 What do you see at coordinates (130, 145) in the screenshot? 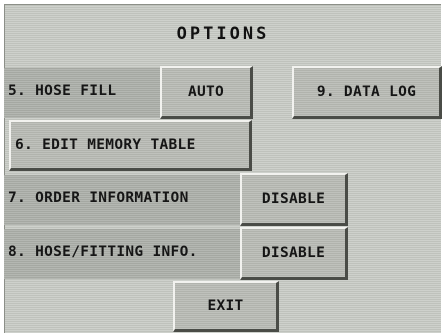
I see `edit-memory-table-button: 6. EDIT MEMORY TABLE` at bounding box center [130, 145].